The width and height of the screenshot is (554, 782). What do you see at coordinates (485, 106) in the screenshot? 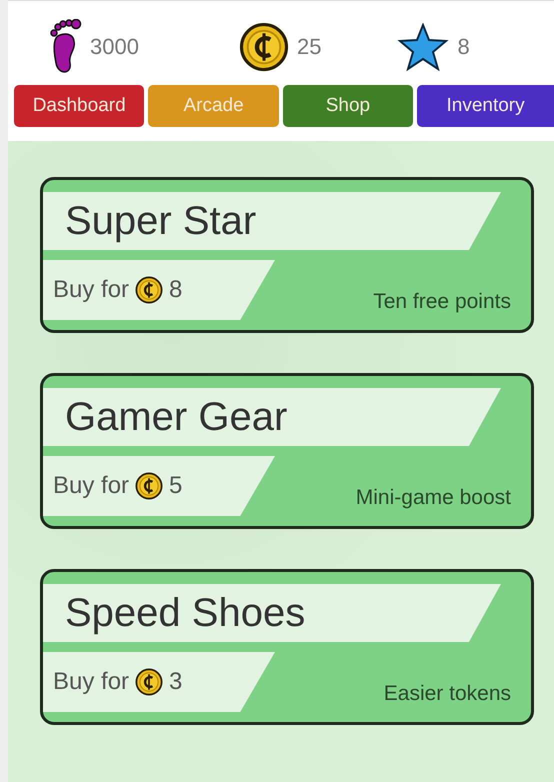
I see `nav-tab: Inventory` at bounding box center [485, 106].